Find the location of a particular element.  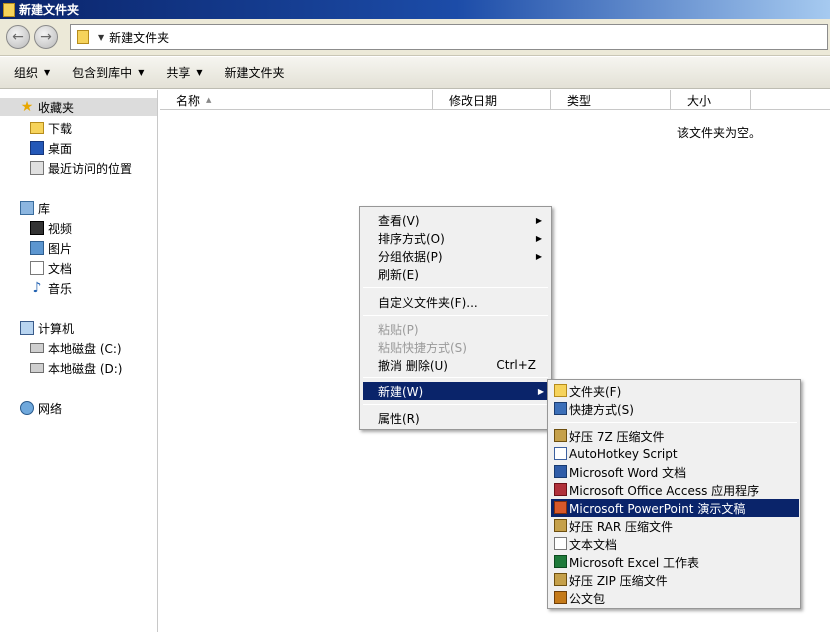

nav-label: 计算机 is located at coordinates (56, 328).